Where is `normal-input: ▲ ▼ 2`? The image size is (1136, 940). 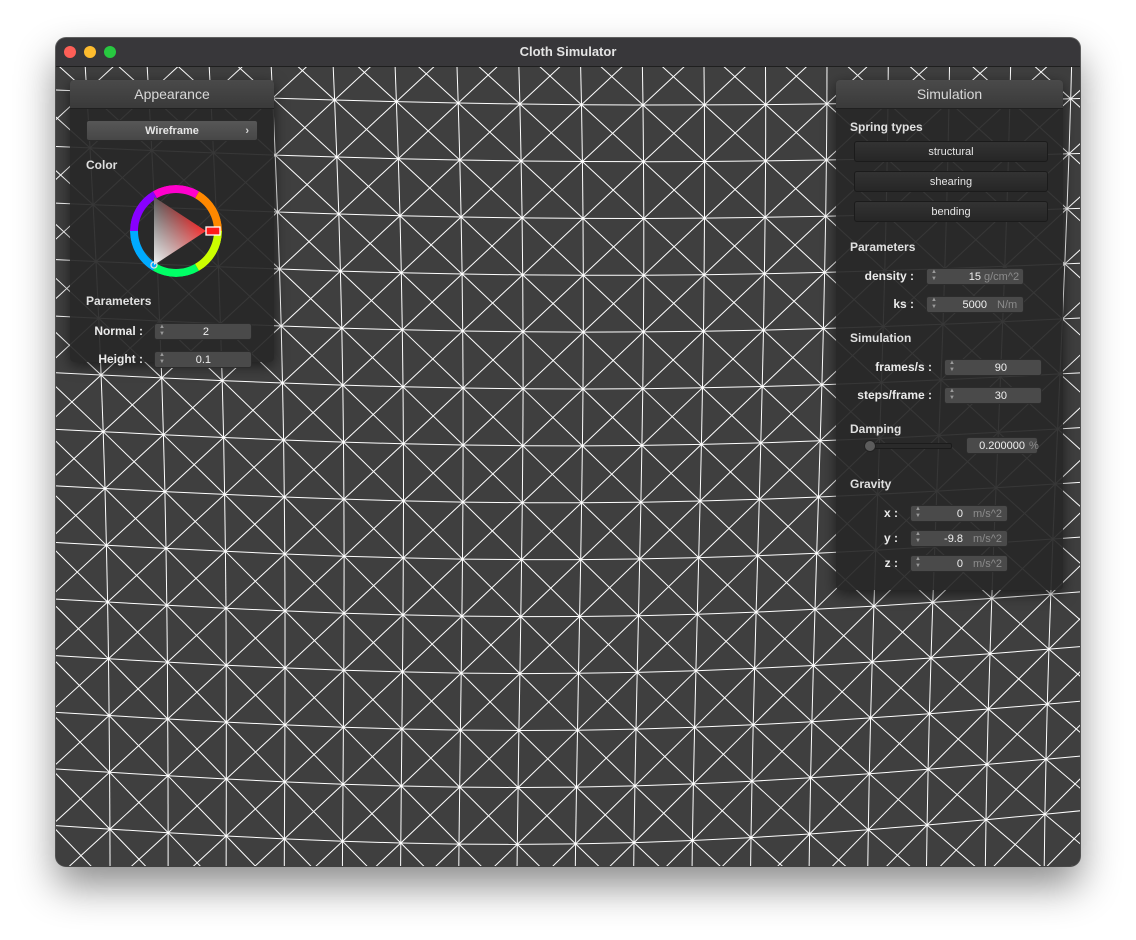 normal-input: ▲ ▼ 2 is located at coordinates (203, 331).